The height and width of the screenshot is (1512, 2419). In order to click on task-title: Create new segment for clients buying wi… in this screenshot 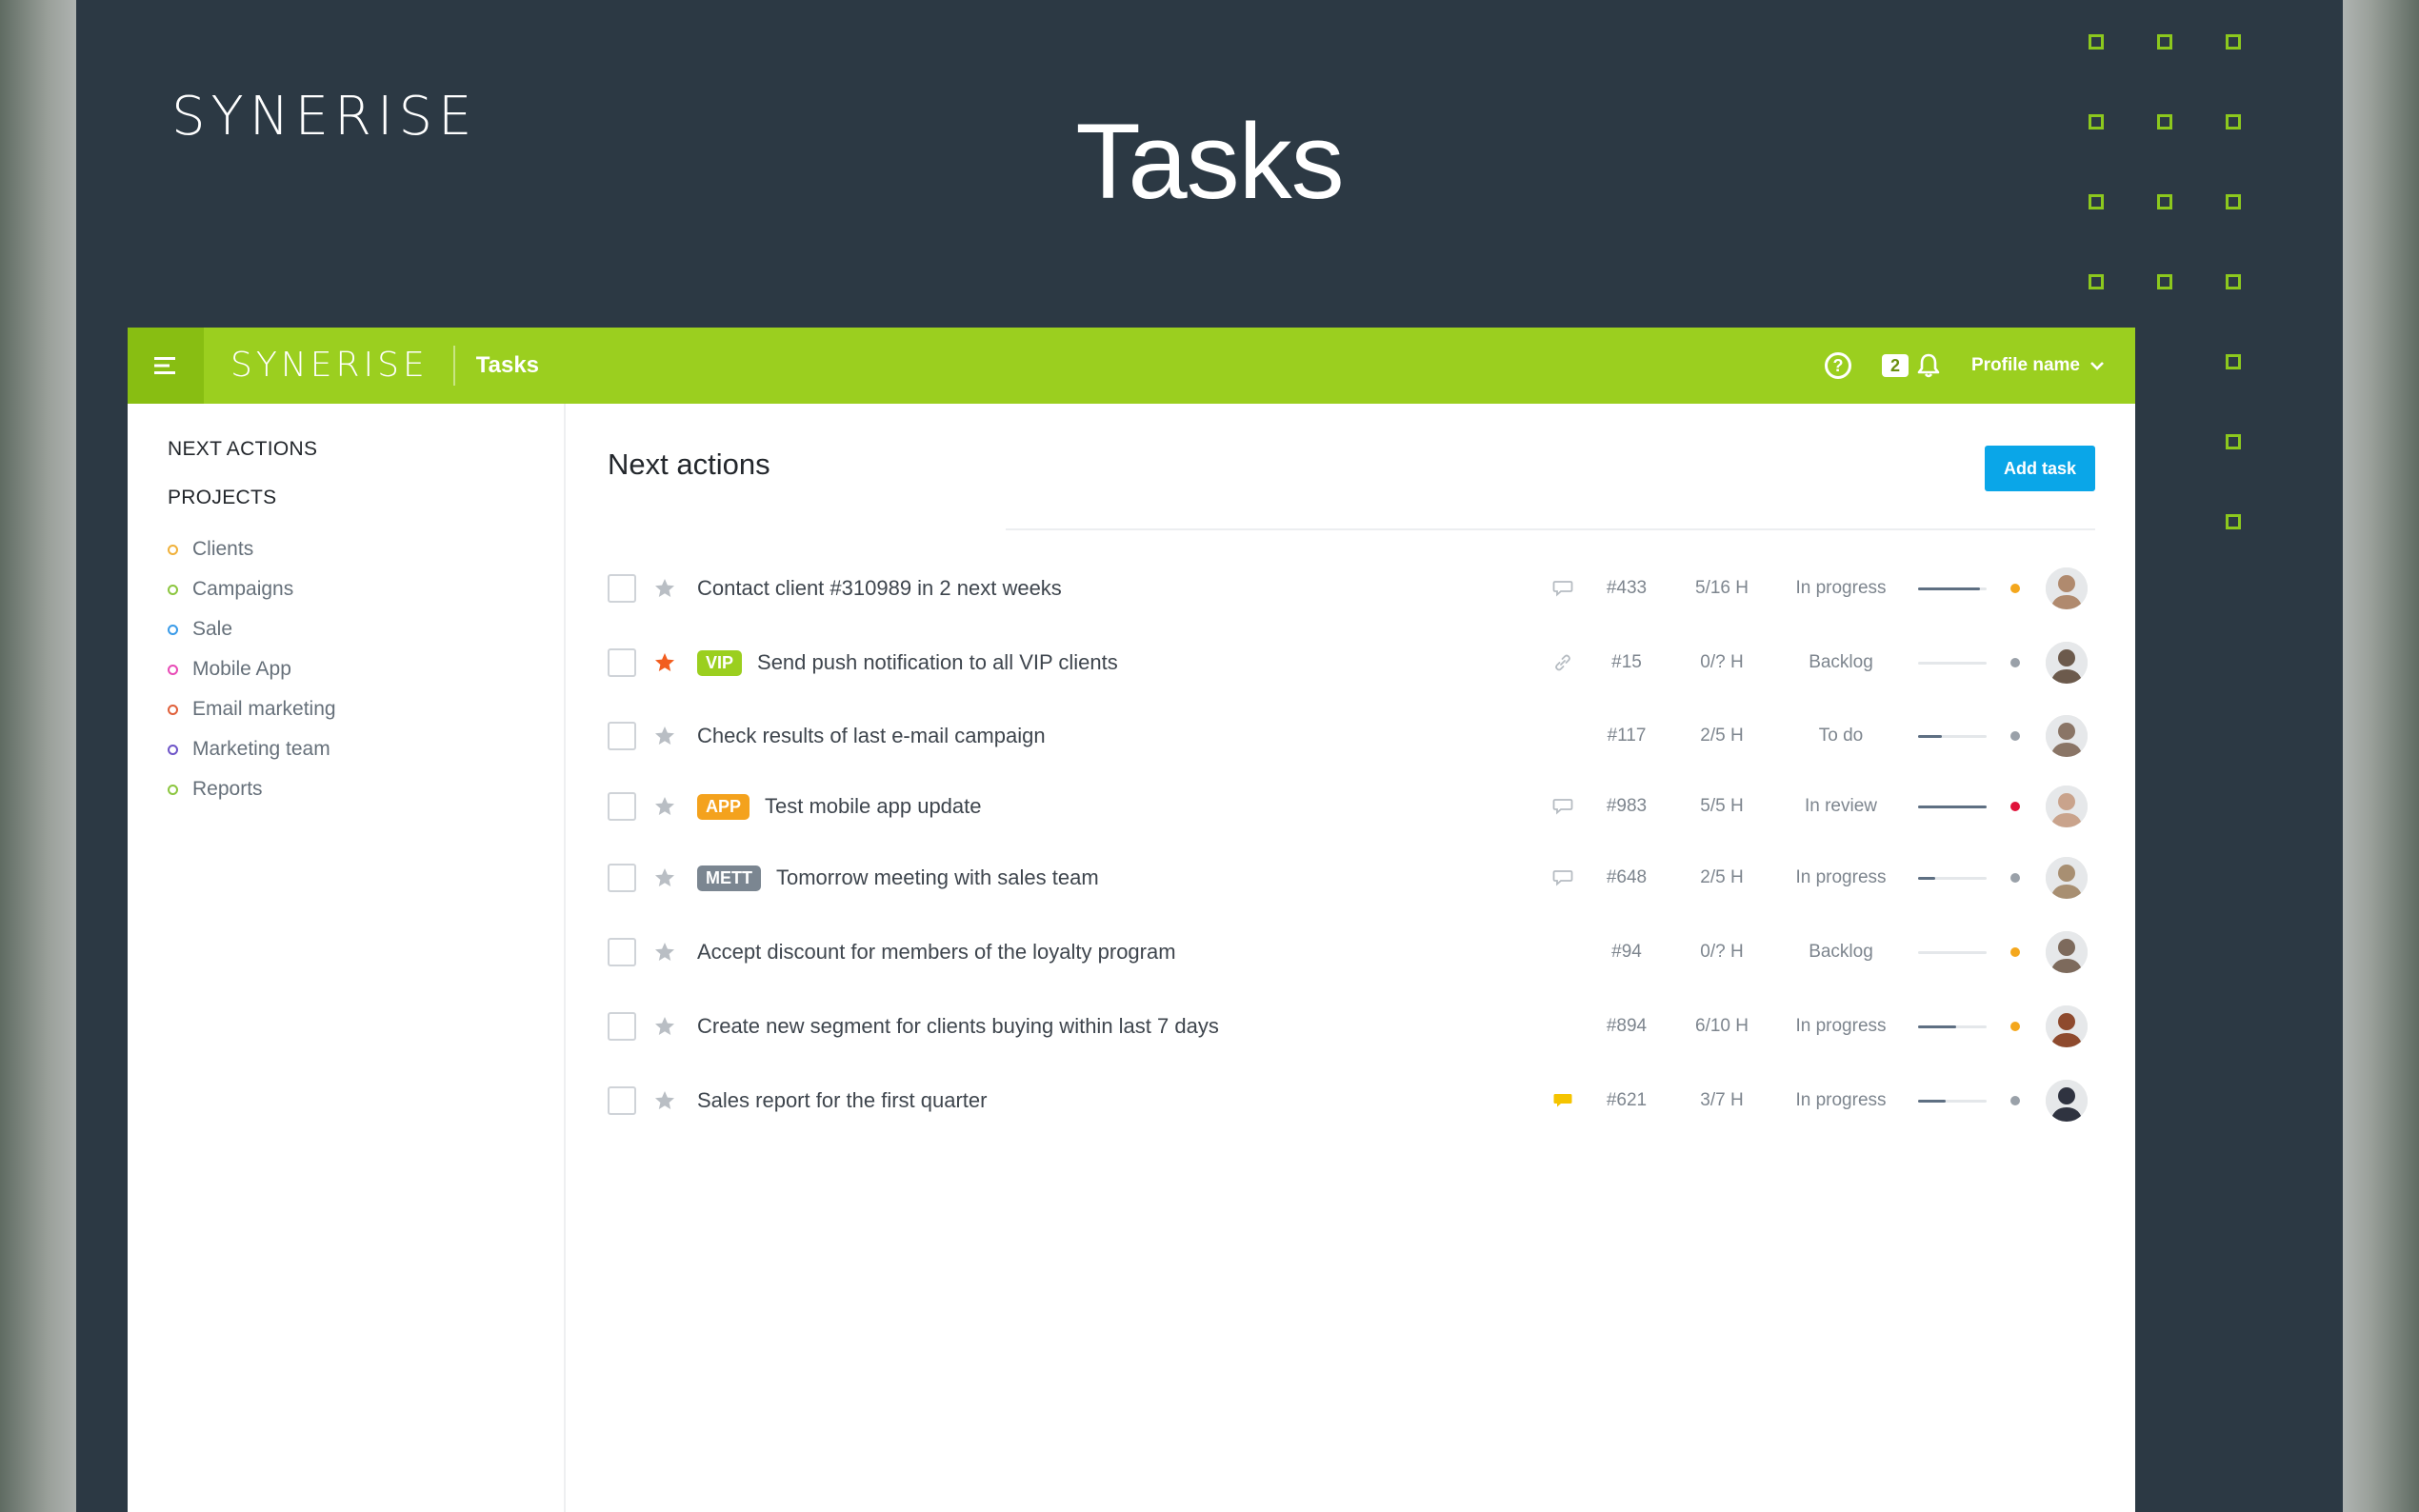, I will do `click(958, 1026)`.